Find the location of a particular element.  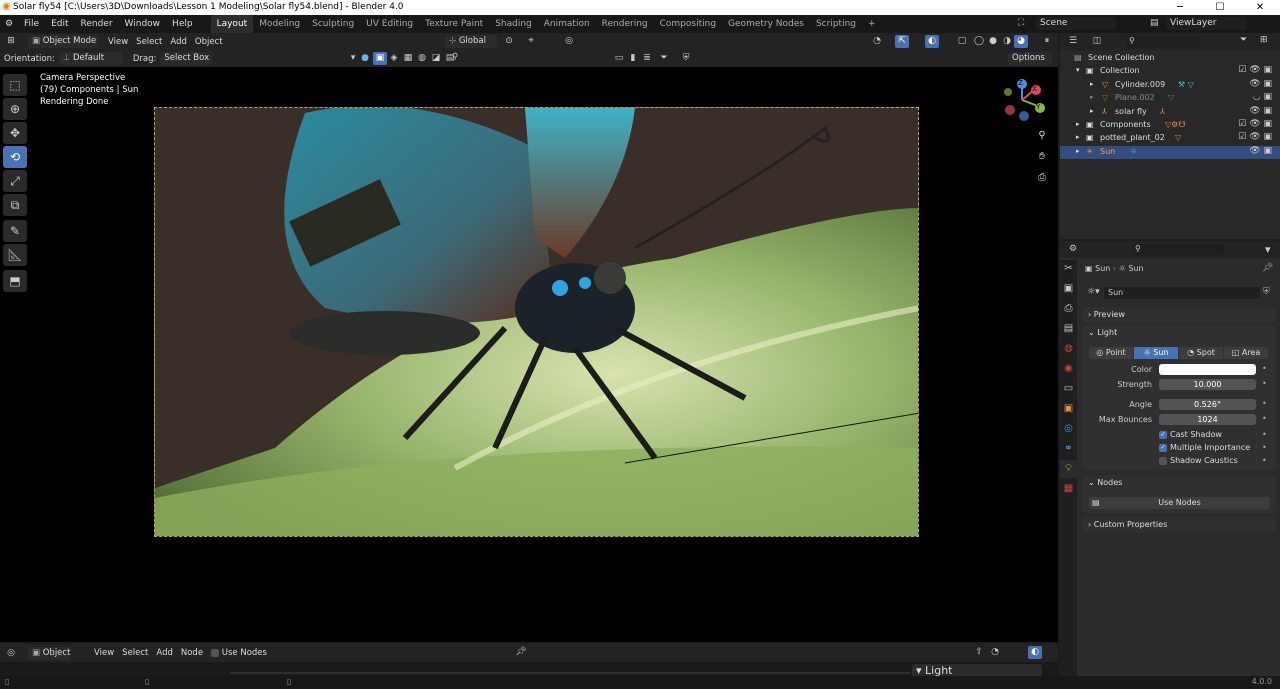

outliner-editor-icon: ☰ is located at coordinates (1073, 41).